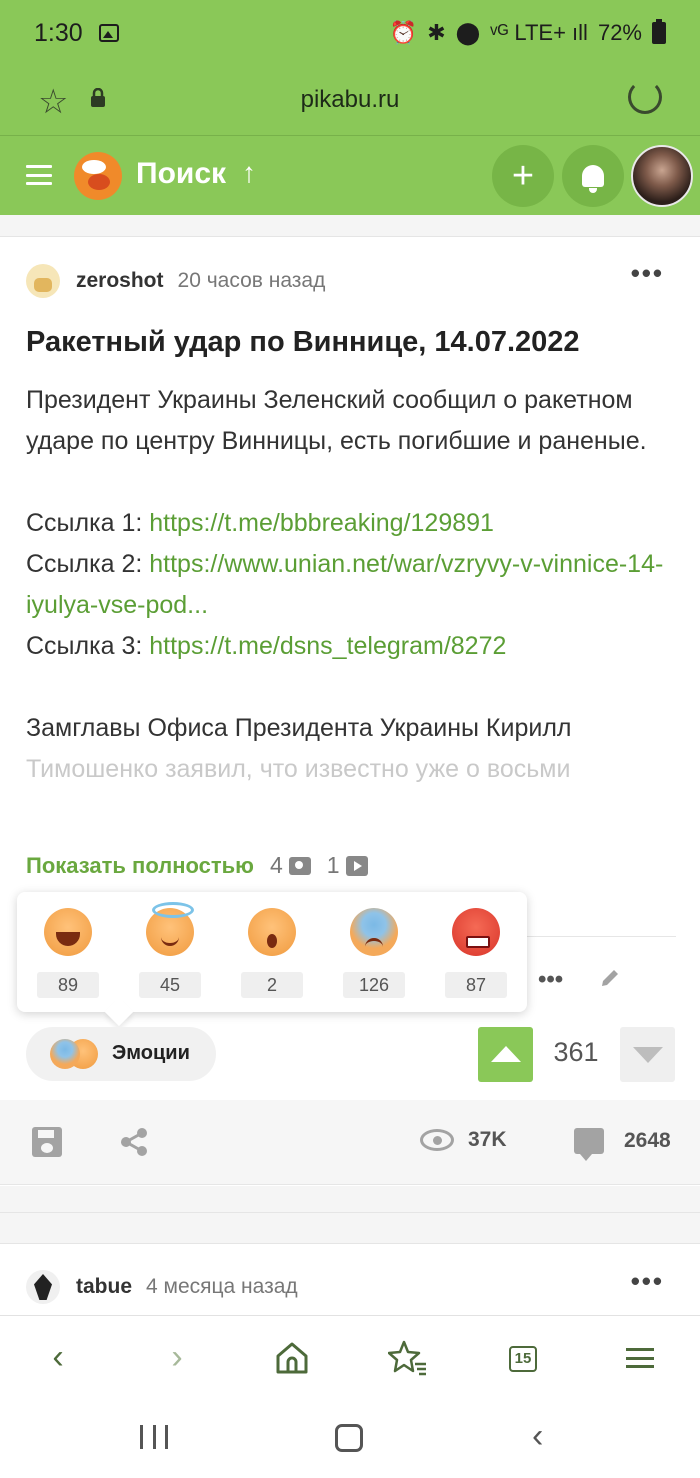 The height and width of the screenshot is (1478, 700). I want to click on share-icon, so click(134, 1142).